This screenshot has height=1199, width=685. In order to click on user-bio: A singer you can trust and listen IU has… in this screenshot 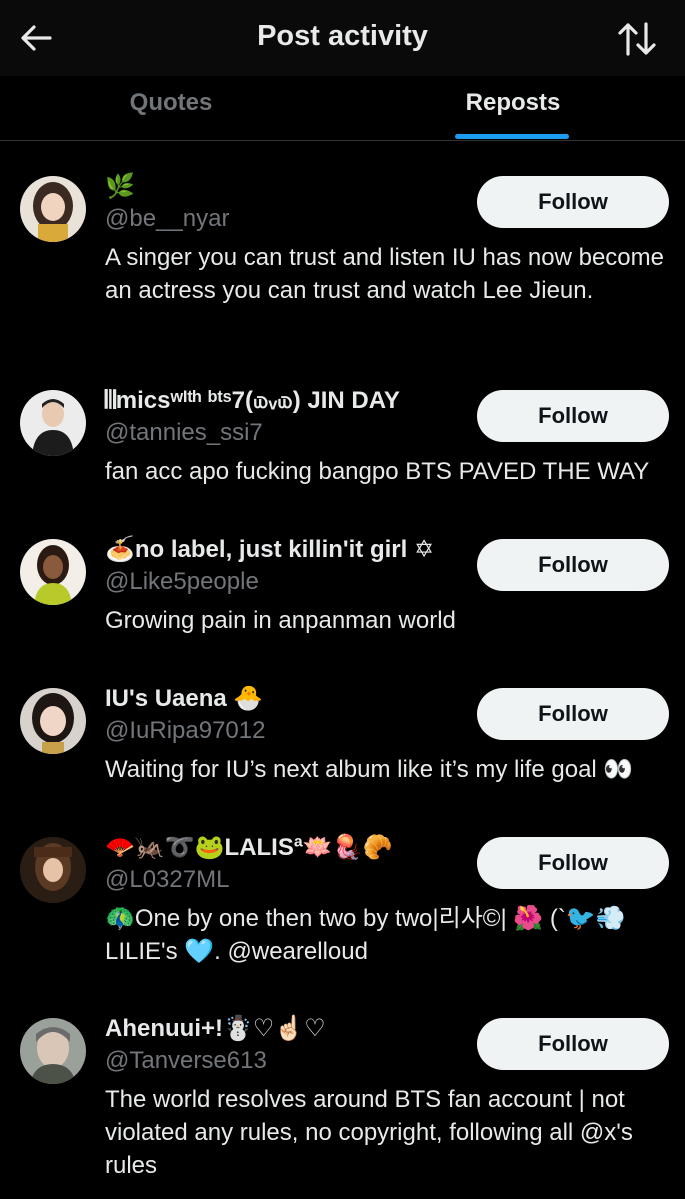, I will do `click(384, 274)`.